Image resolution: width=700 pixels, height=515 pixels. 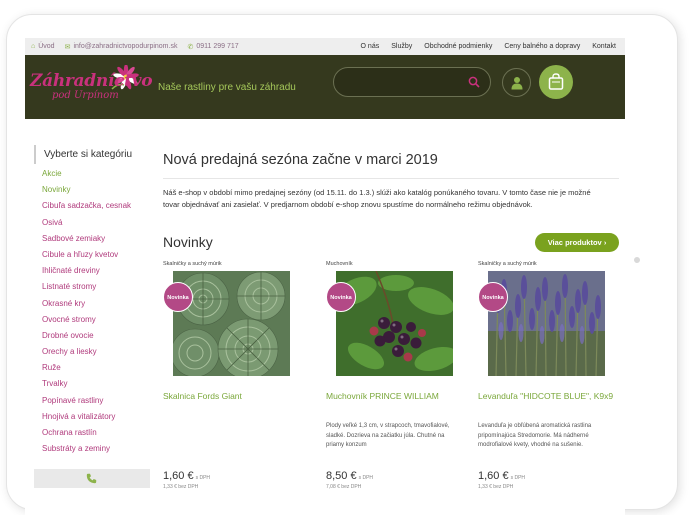 What do you see at coordinates (577, 242) in the screenshot?
I see `more-products-button: Viac produktov ›` at bounding box center [577, 242].